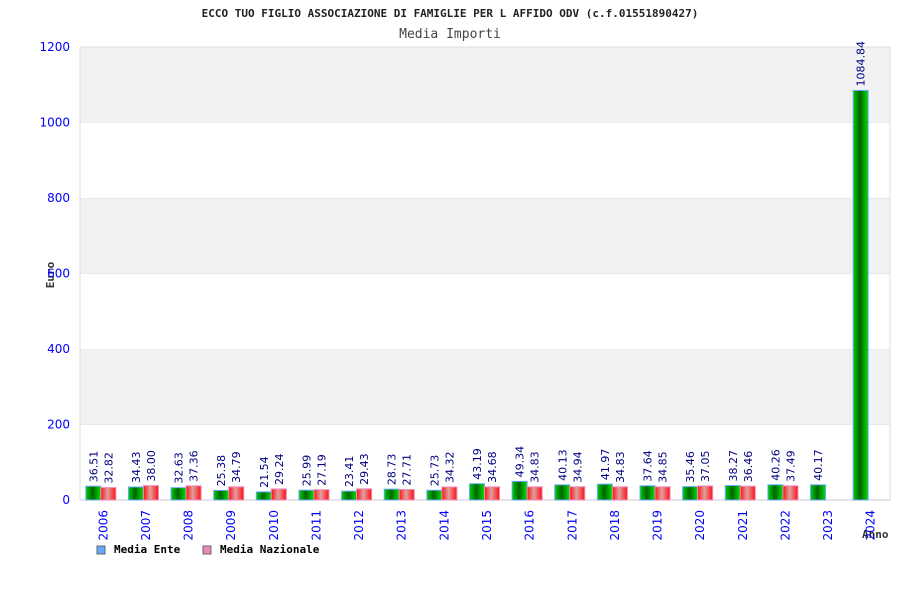 Image resolution: width=900 pixels, height=600 pixels. I want to click on x-tick-label: 2019, so click(658, 525).